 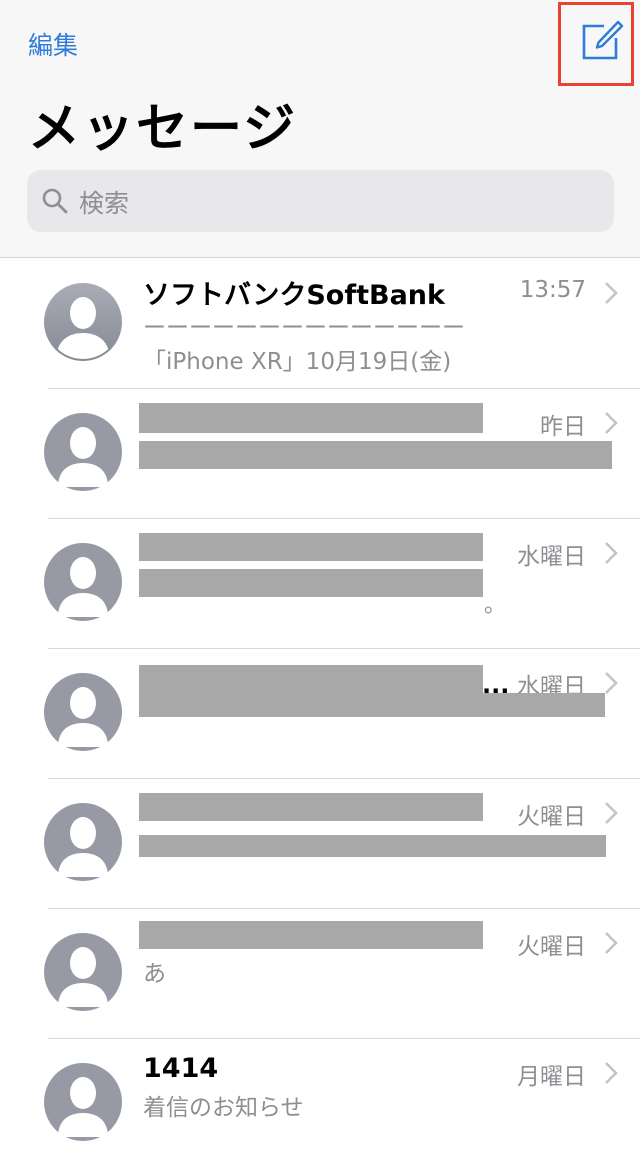 What do you see at coordinates (294, 295) in the screenshot?
I see `contact-name: ソフトバンクSoftBank` at bounding box center [294, 295].